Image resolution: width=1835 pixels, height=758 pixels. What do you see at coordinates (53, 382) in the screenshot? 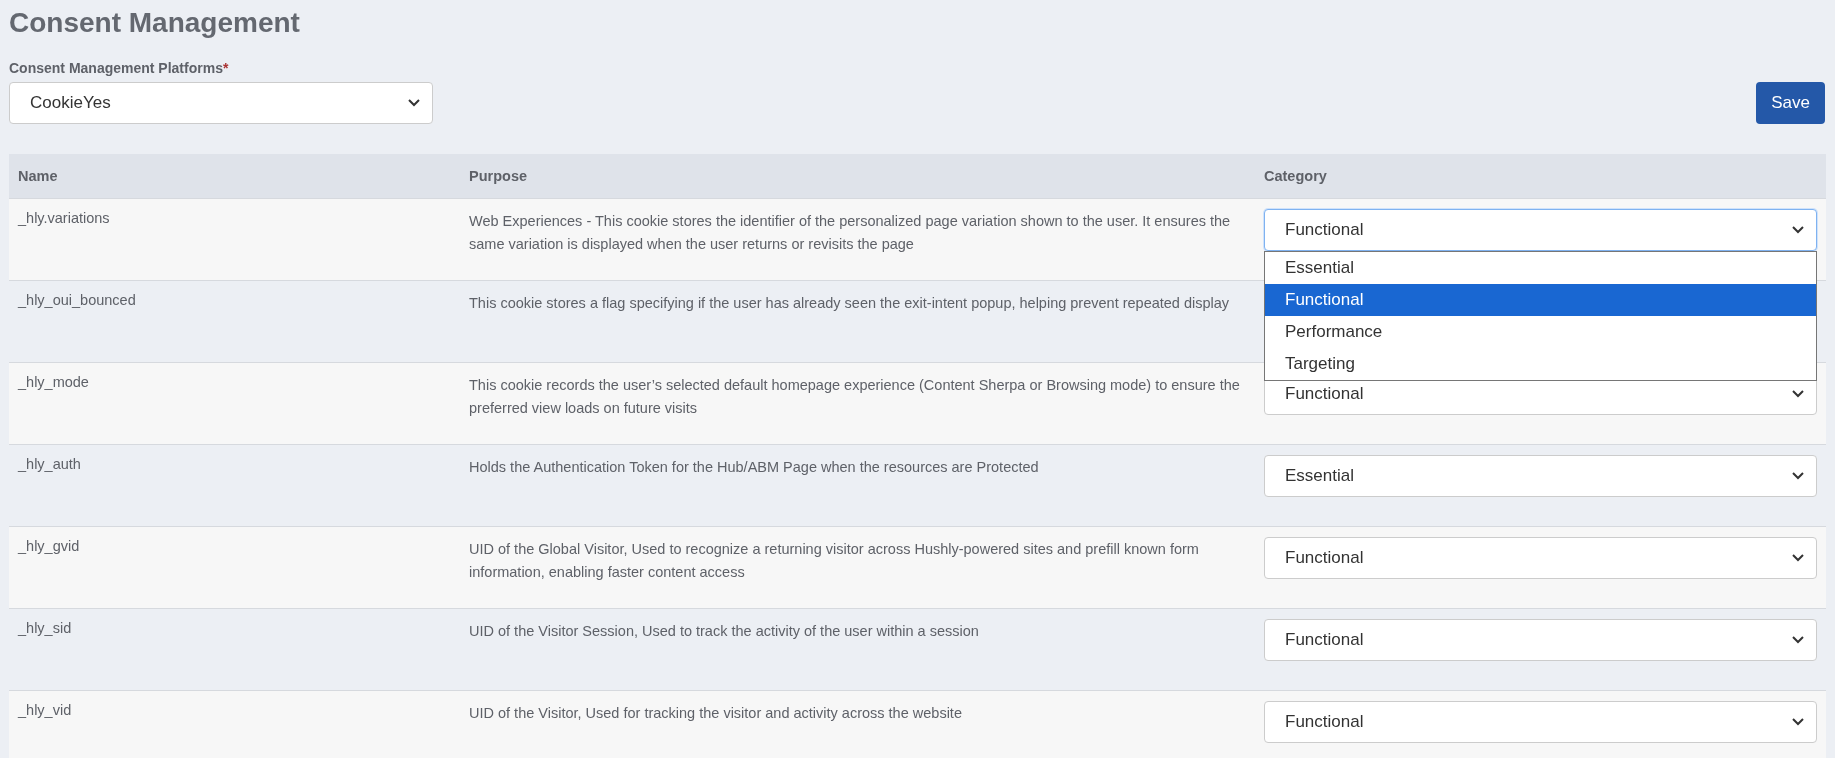
I see `cookie-name: _hly_mode` at bounding box center [53, 382].